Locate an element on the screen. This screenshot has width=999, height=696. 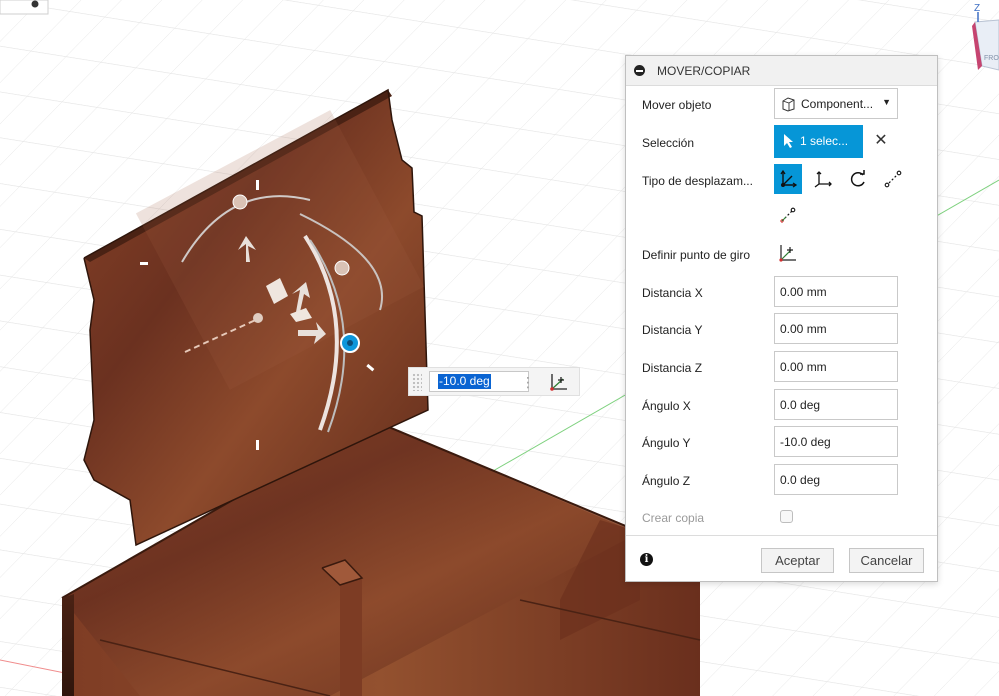
punto-giro-label: Definir punto de giro is located at coordinates (696, 255).